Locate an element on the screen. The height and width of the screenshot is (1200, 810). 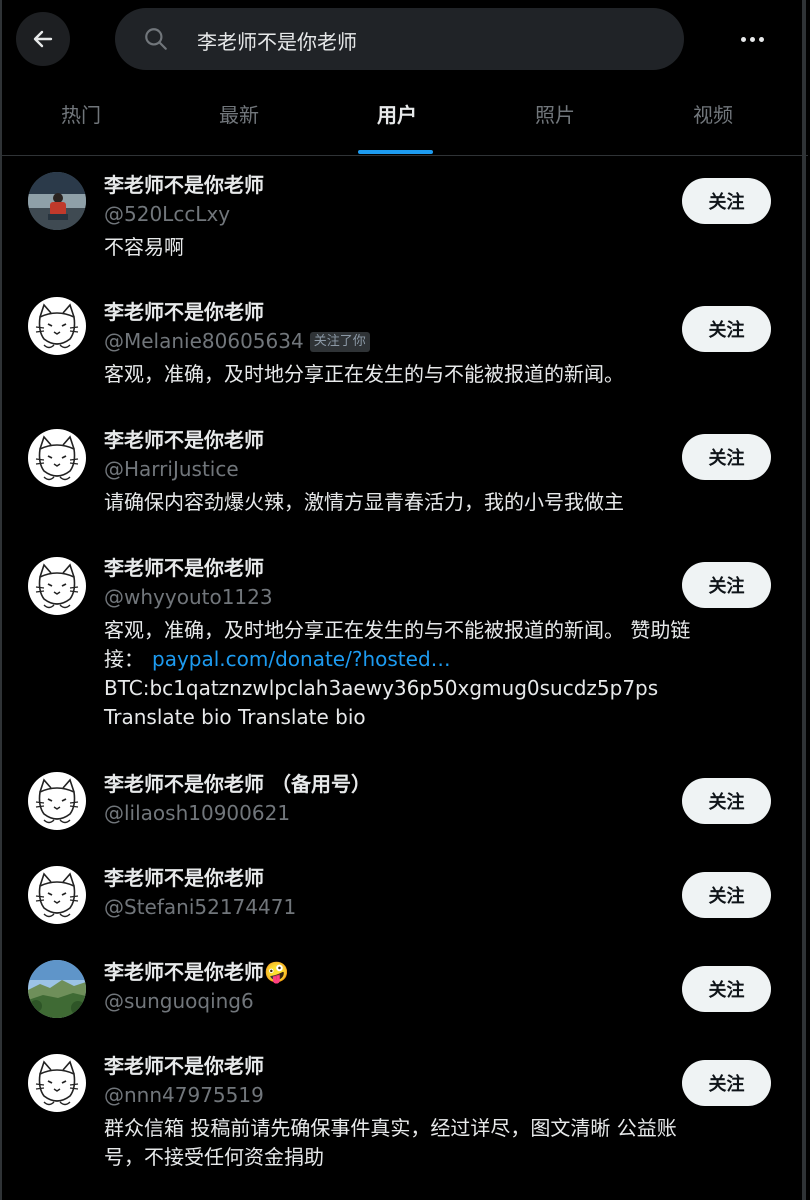
search-tabs: 热门 最新 用户 照片 视频 is located at coordinates (405, 120).